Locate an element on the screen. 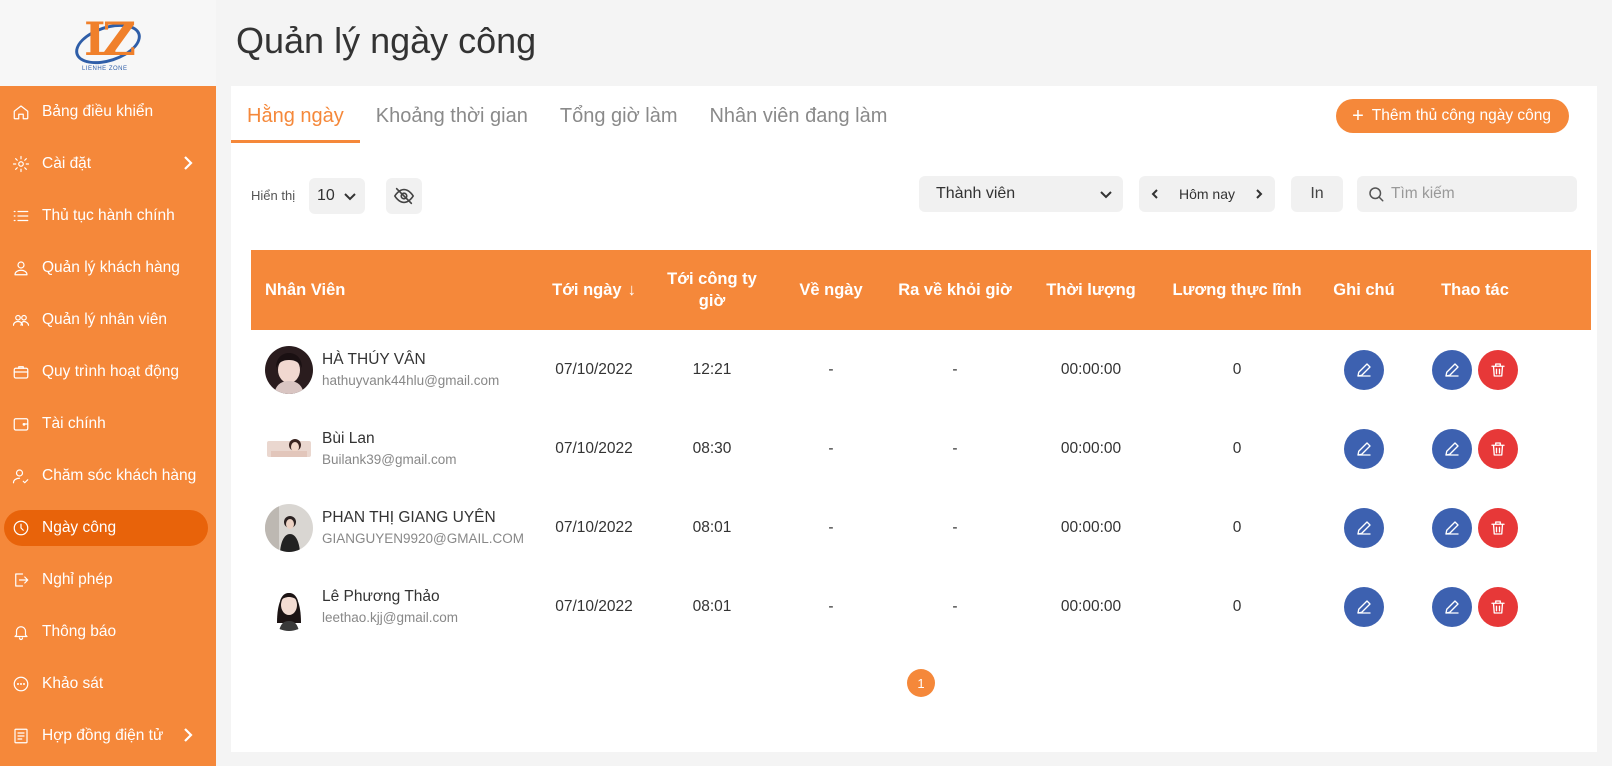  gear-icon is located at coordinates (21, 164).